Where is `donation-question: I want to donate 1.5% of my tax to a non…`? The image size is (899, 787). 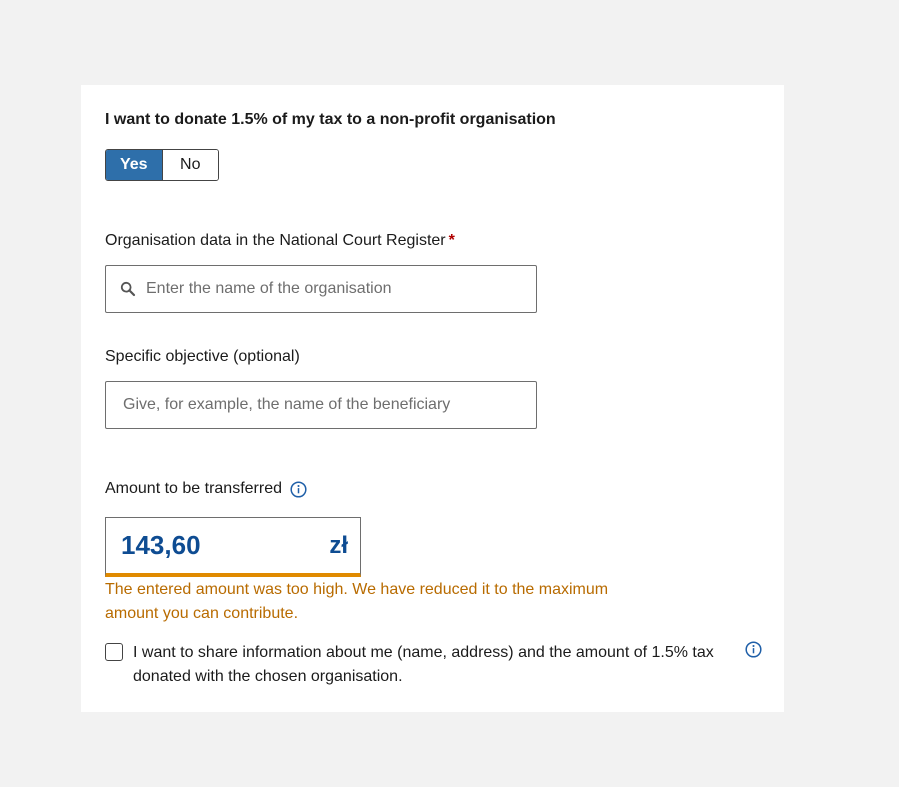 donation-question: I want to donate 1.5% of my tax to a non… is located at coordinates (330, 119).